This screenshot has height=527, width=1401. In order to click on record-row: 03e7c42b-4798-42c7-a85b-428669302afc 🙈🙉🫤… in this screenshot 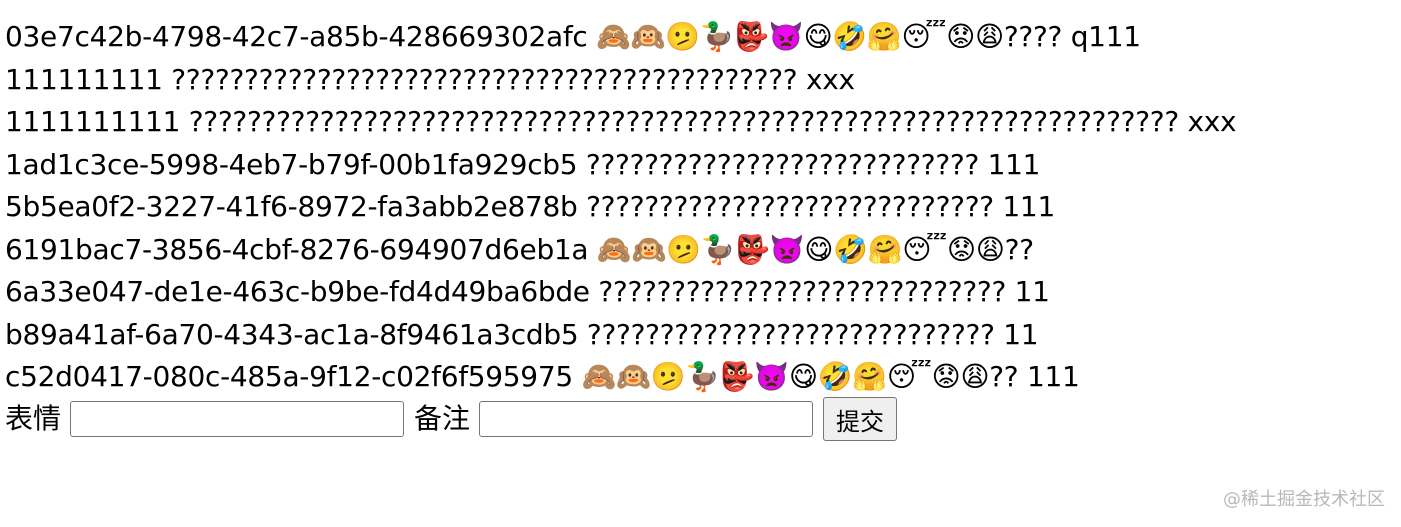, I will do `click(573, 36)`.